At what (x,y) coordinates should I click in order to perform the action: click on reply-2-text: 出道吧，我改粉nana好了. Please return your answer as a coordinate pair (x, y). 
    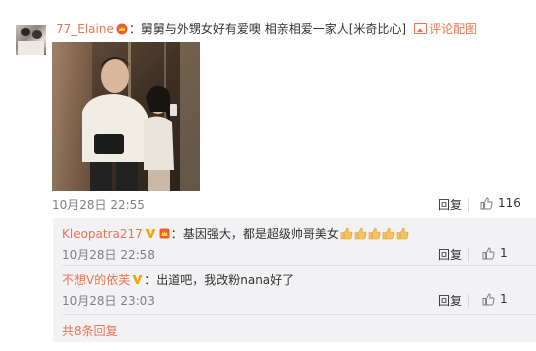
    Looking at the image, I should click on (225, 280).